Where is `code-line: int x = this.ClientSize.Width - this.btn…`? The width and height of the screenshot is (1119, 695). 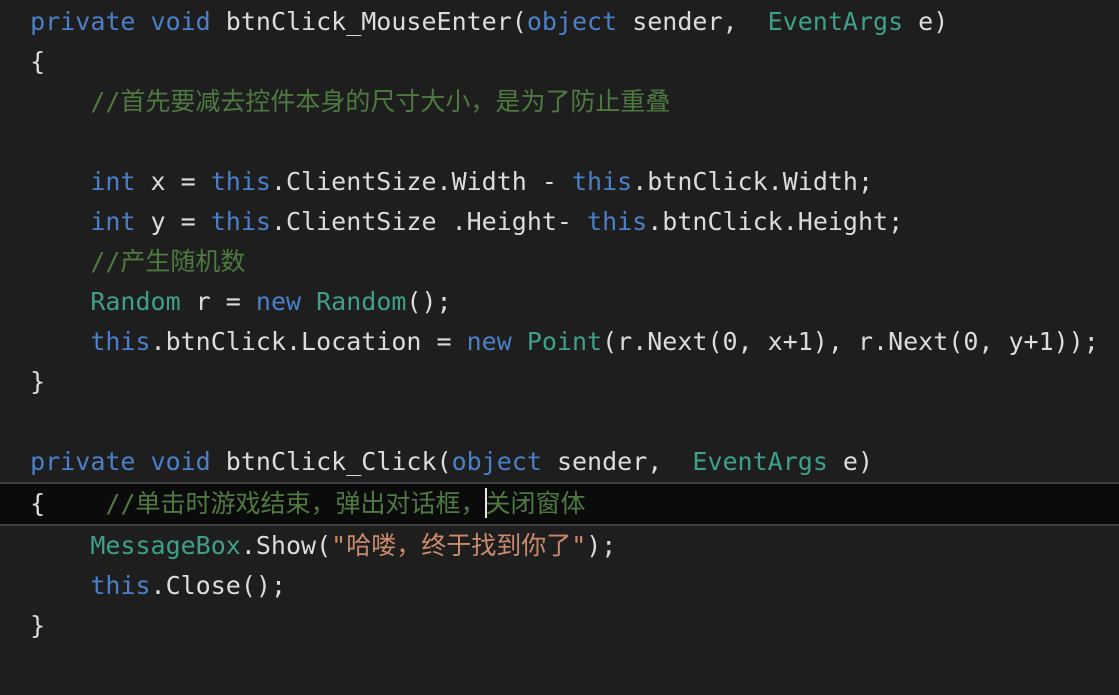
code-line: int x = this.ClientSize.Width - this.btn… is located at coordinates (559, 182).